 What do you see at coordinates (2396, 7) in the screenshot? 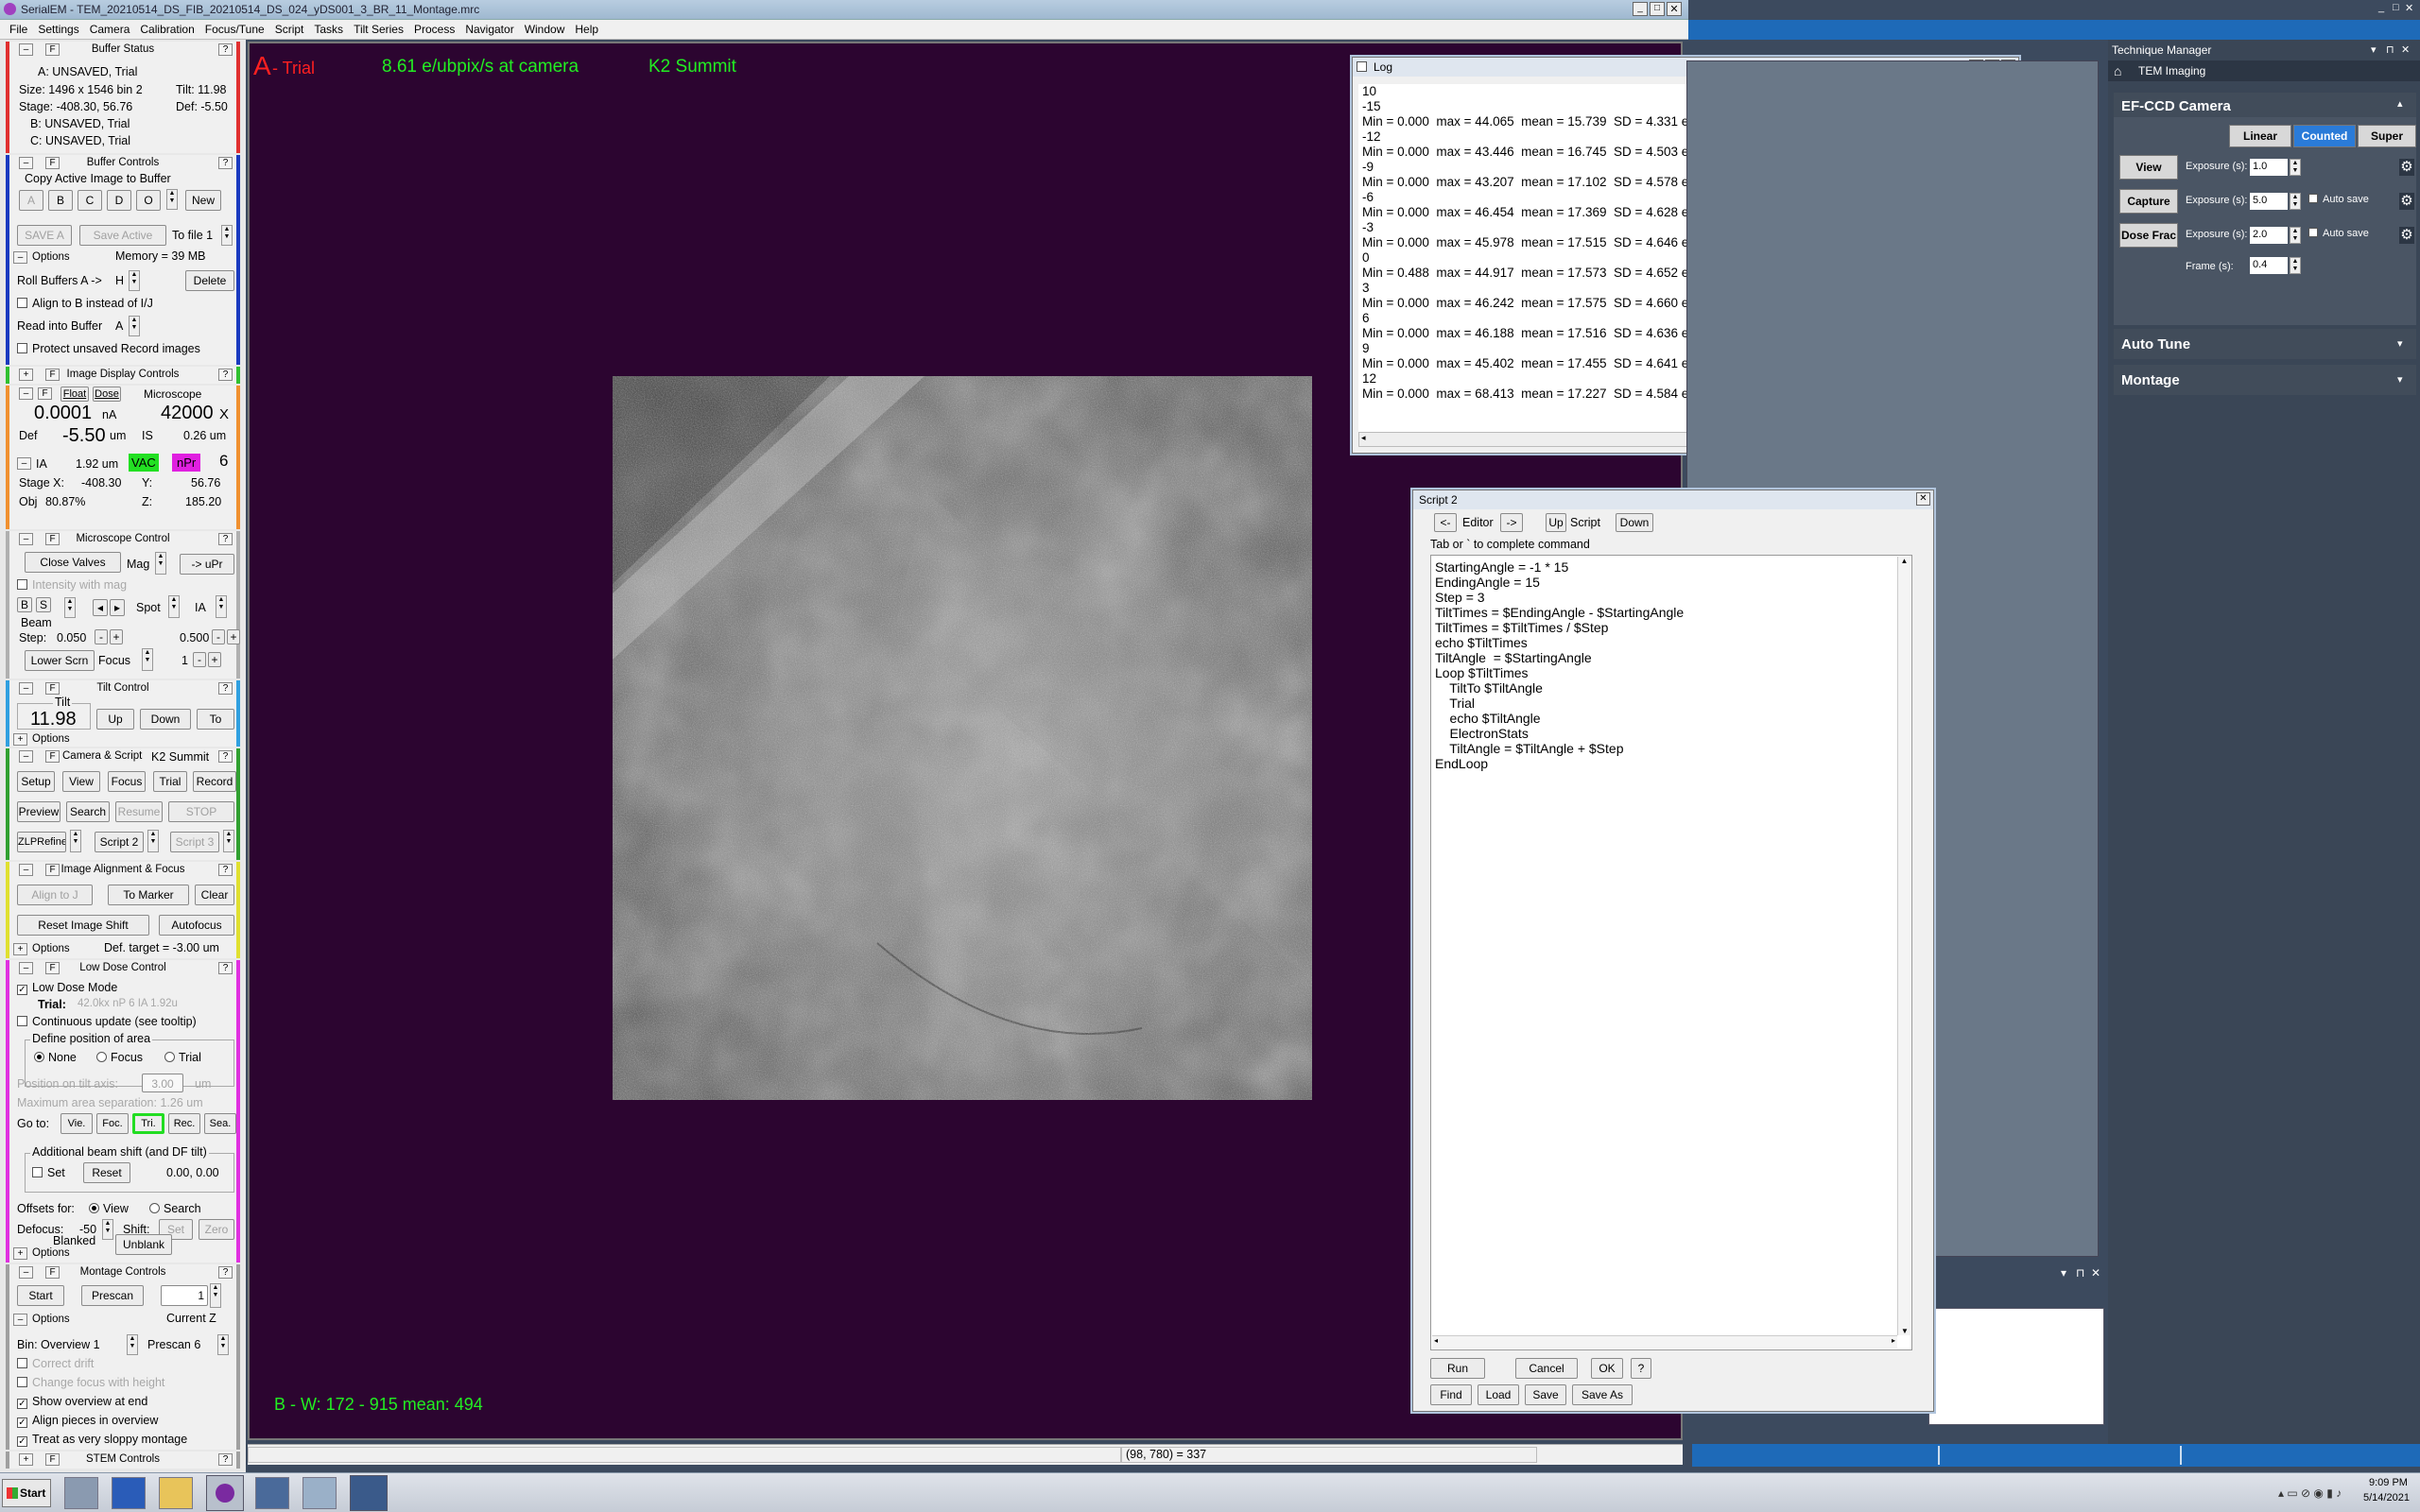
I see `desktop-restore-icon: □` at bounding box center [2396, 7].